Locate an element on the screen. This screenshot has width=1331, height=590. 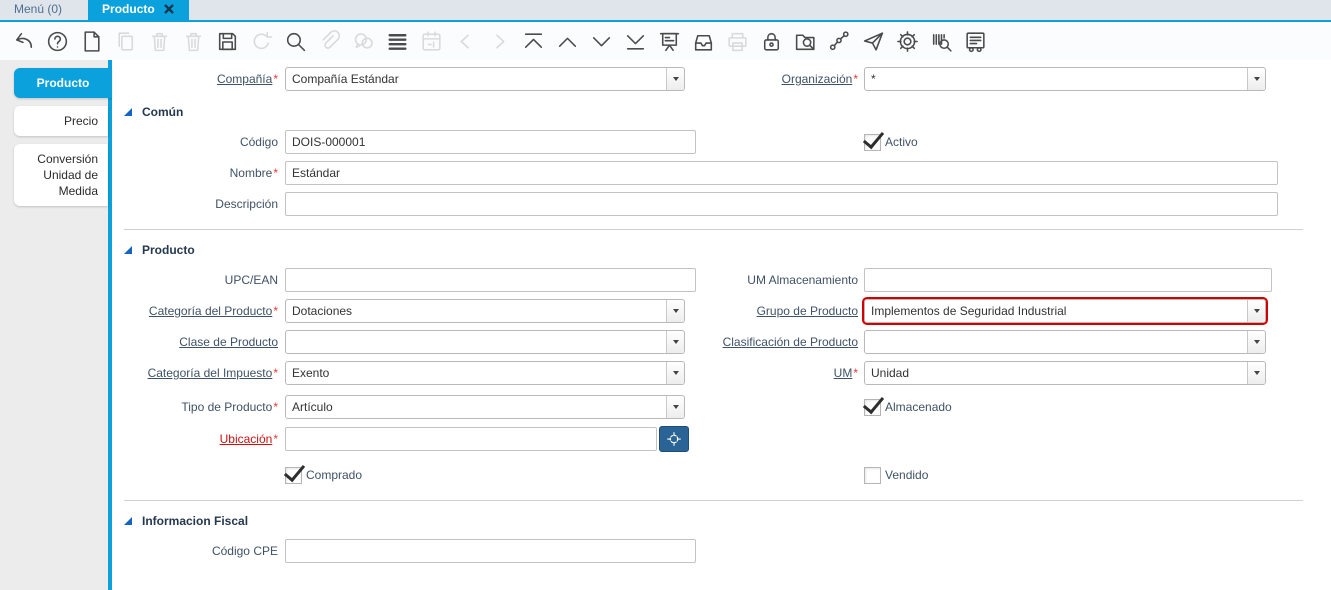
categoria-producto-label: Categoría del Producto is located at coordinates (210, 311).